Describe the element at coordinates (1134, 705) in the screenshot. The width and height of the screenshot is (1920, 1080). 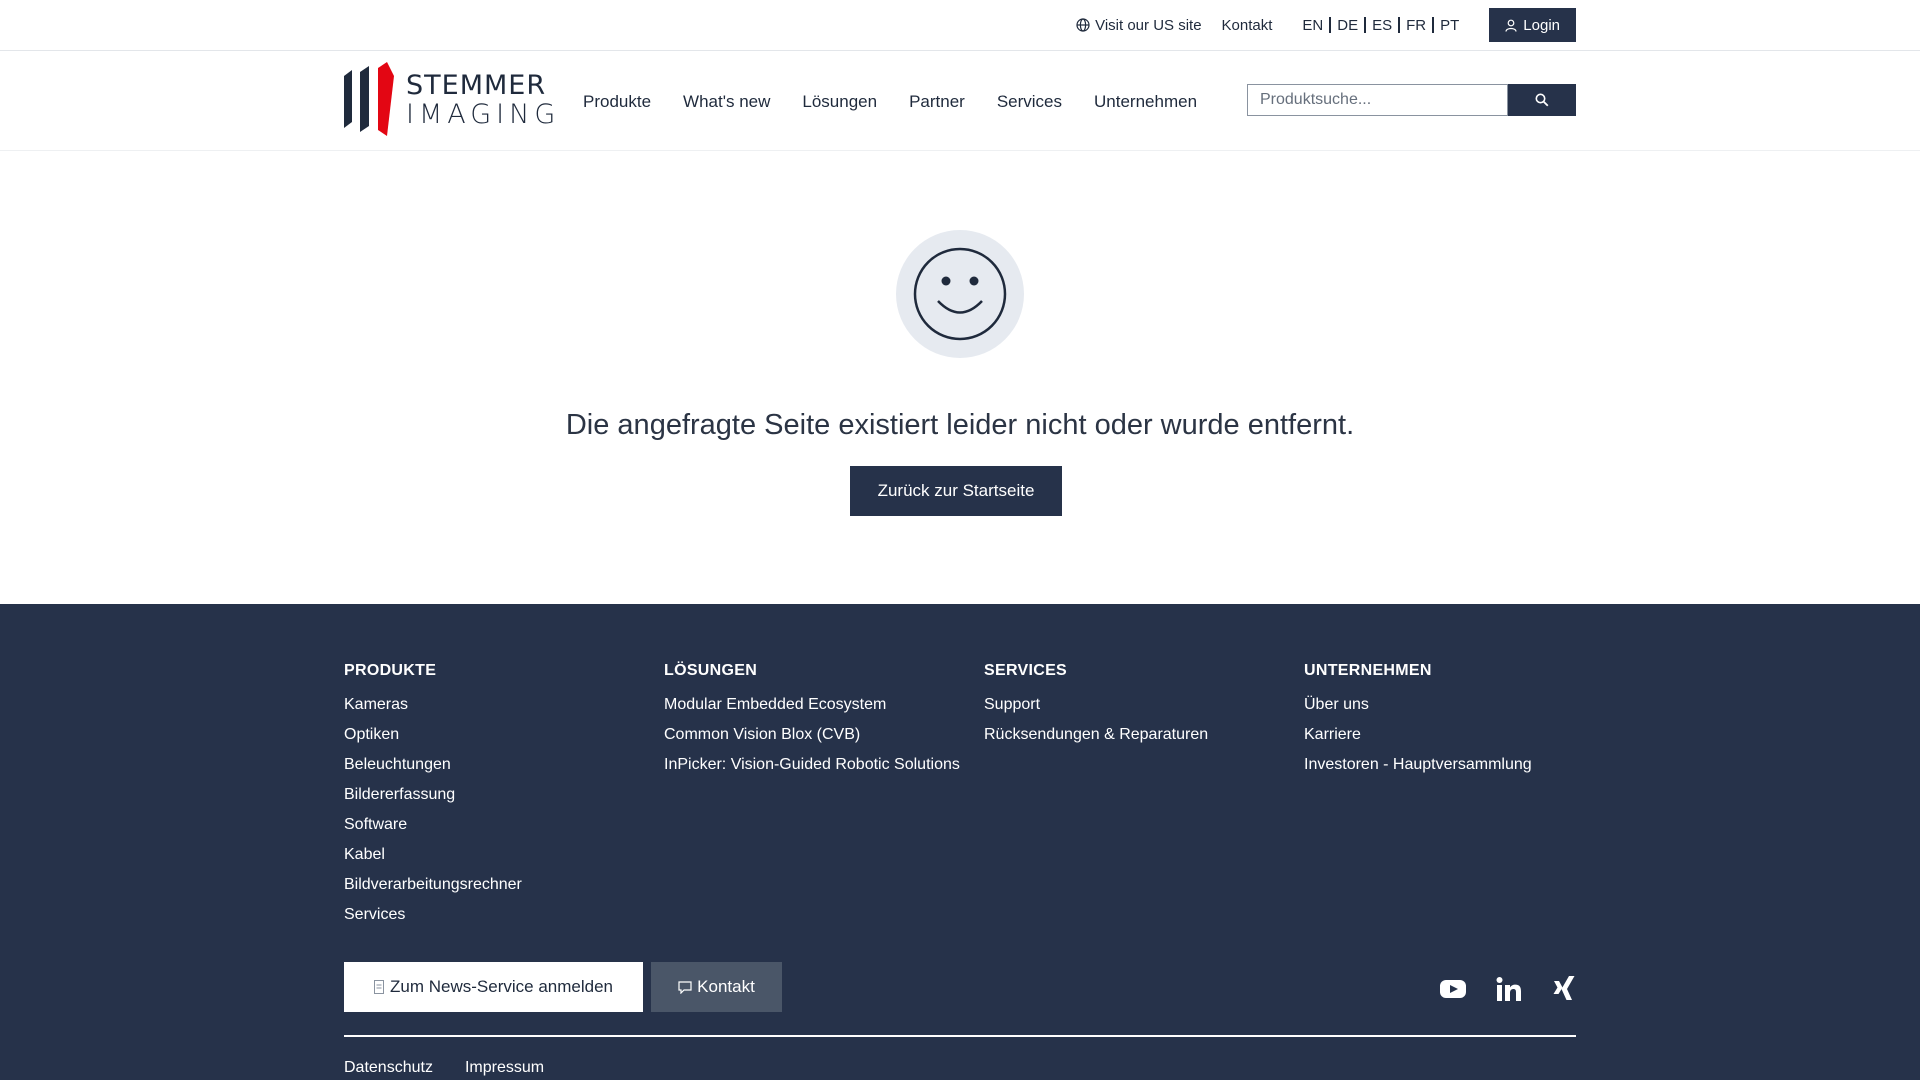
I see `footer-link: Support` at that location.